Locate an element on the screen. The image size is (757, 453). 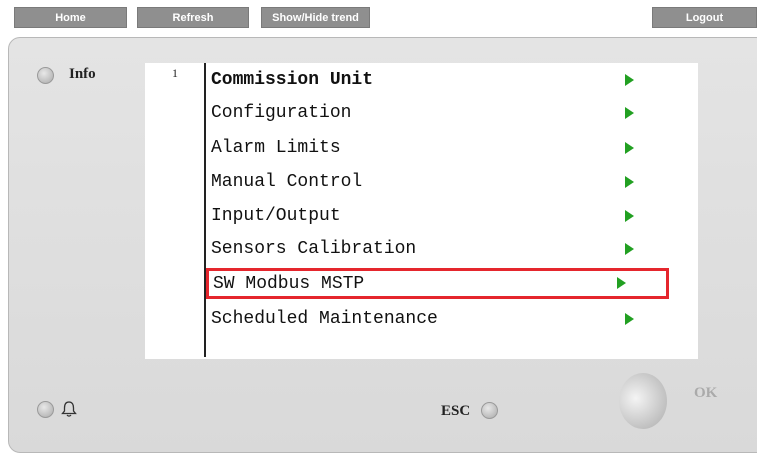
menu-item-label: Configuration is located at coordinates (281, 113).